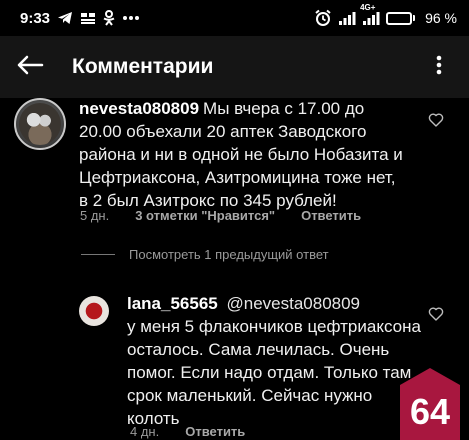  I want to click on more-options-button, so click(439, 67).